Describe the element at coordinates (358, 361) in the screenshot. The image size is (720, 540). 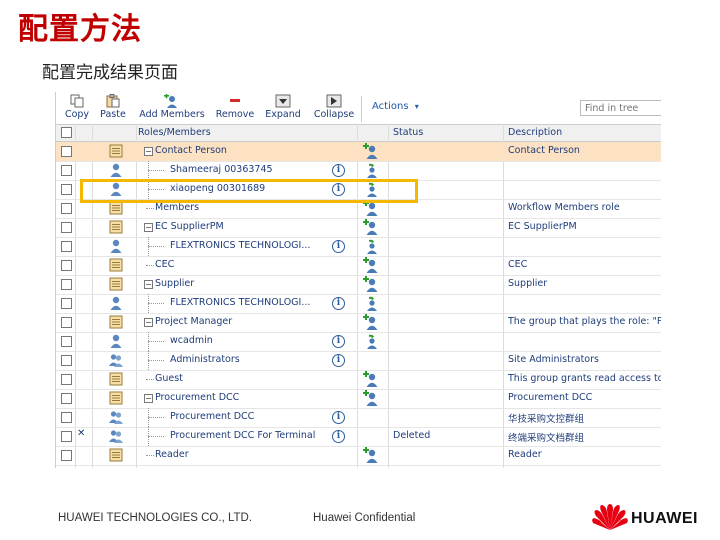
I see `table-row: Administrators i Site Administrators` at that location.